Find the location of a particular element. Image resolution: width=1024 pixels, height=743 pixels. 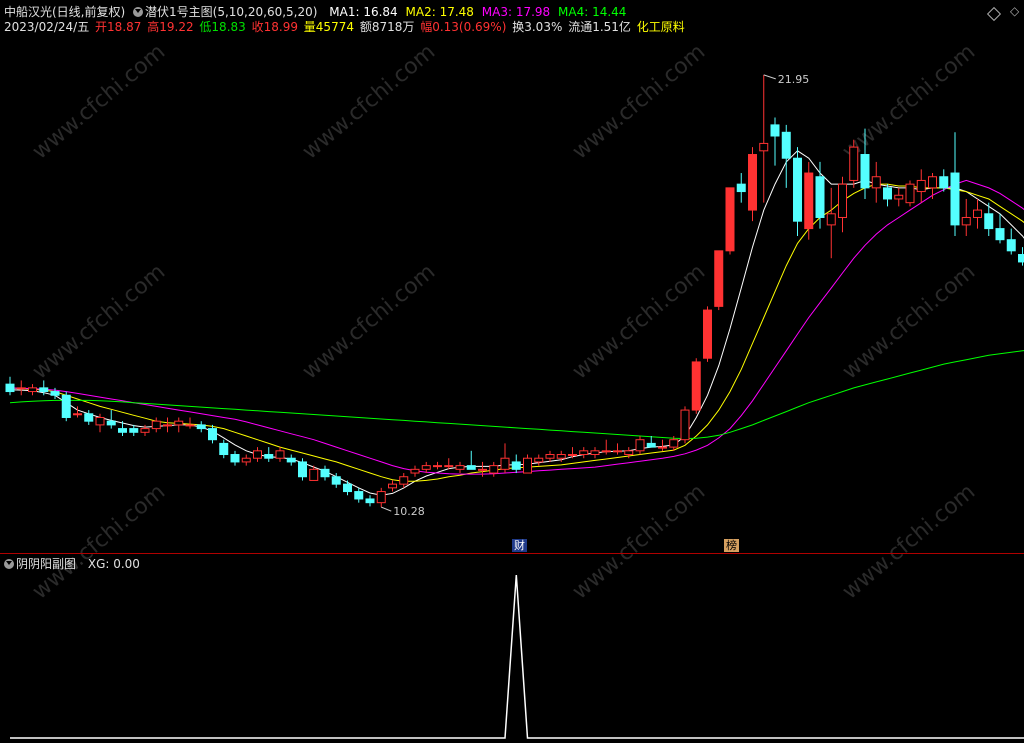

sub-panel-header: 阴阴阳副图 XG: 0.00 is located at coordinates (74, 564).